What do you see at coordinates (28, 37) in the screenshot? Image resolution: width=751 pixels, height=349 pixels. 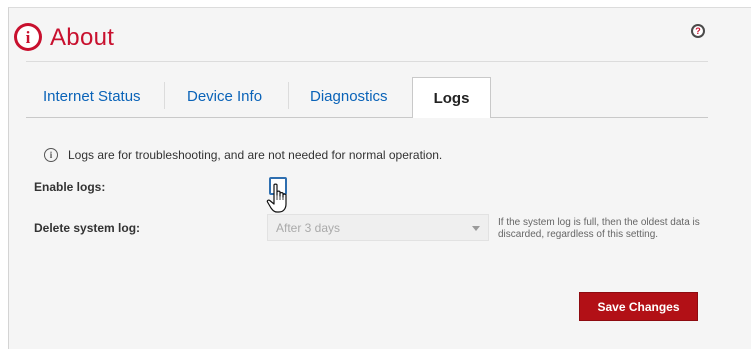 I see `info-circle-icon: i` at bounding box center [28, 37].